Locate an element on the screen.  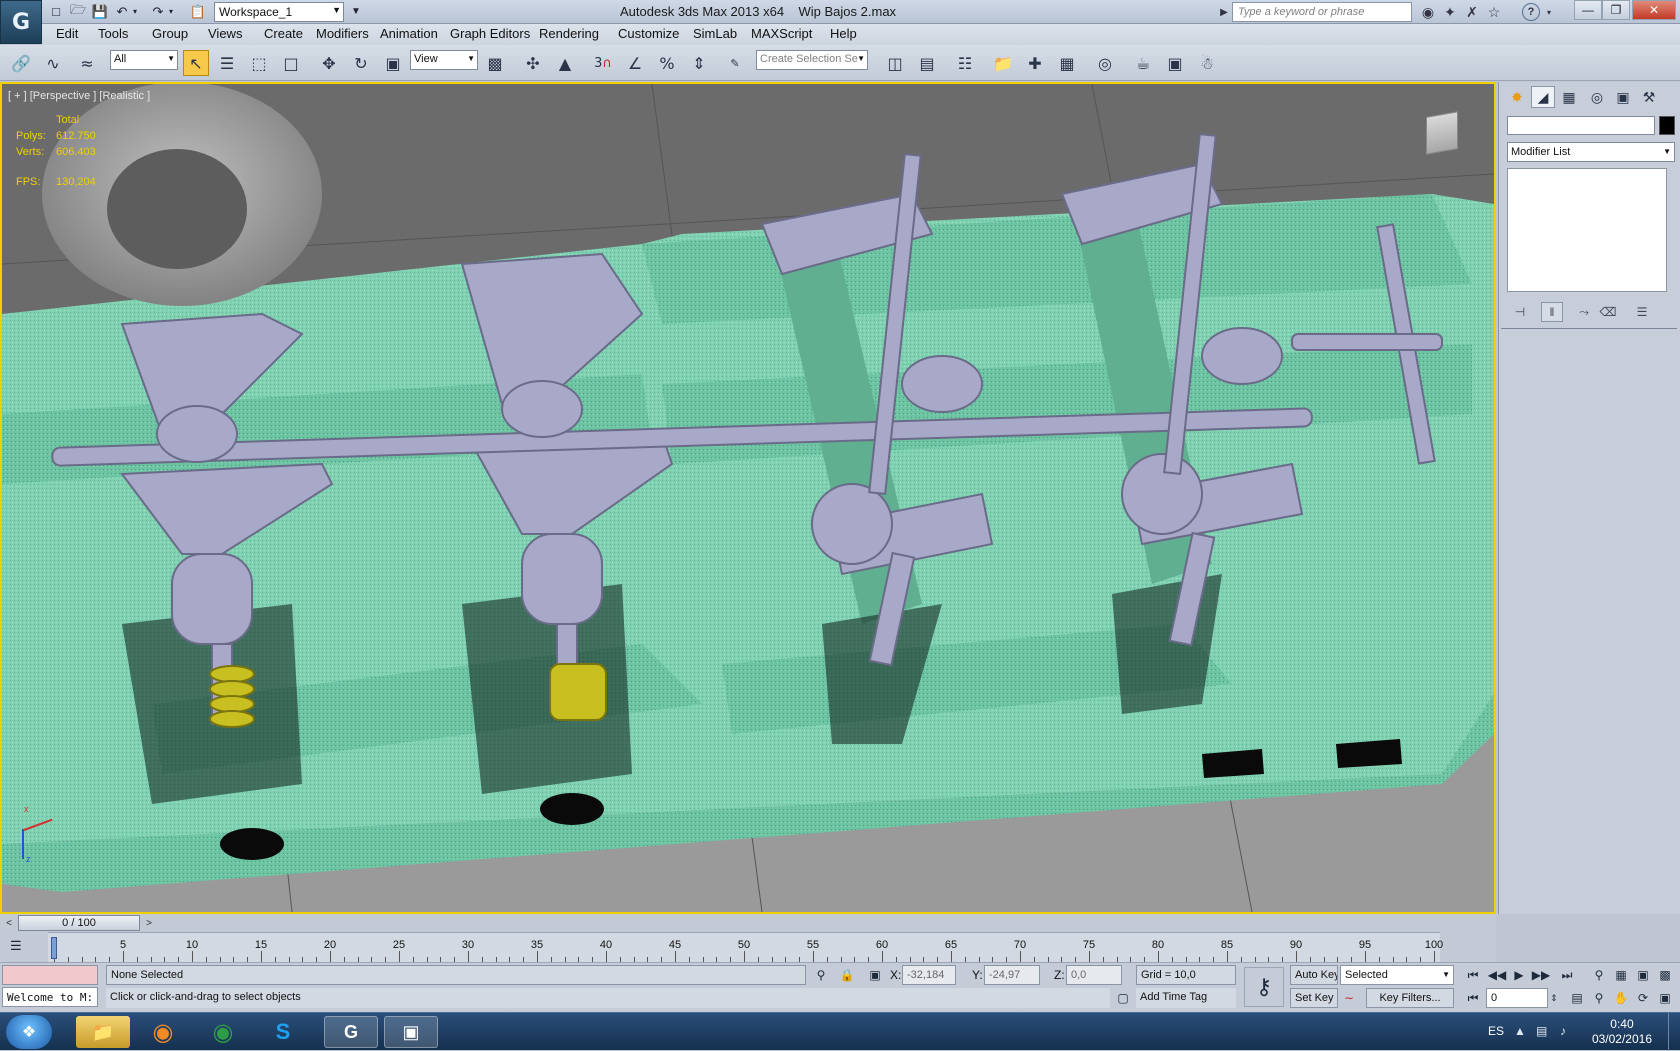
set-key-button: Set Key is located at coordinates (1314, 998).